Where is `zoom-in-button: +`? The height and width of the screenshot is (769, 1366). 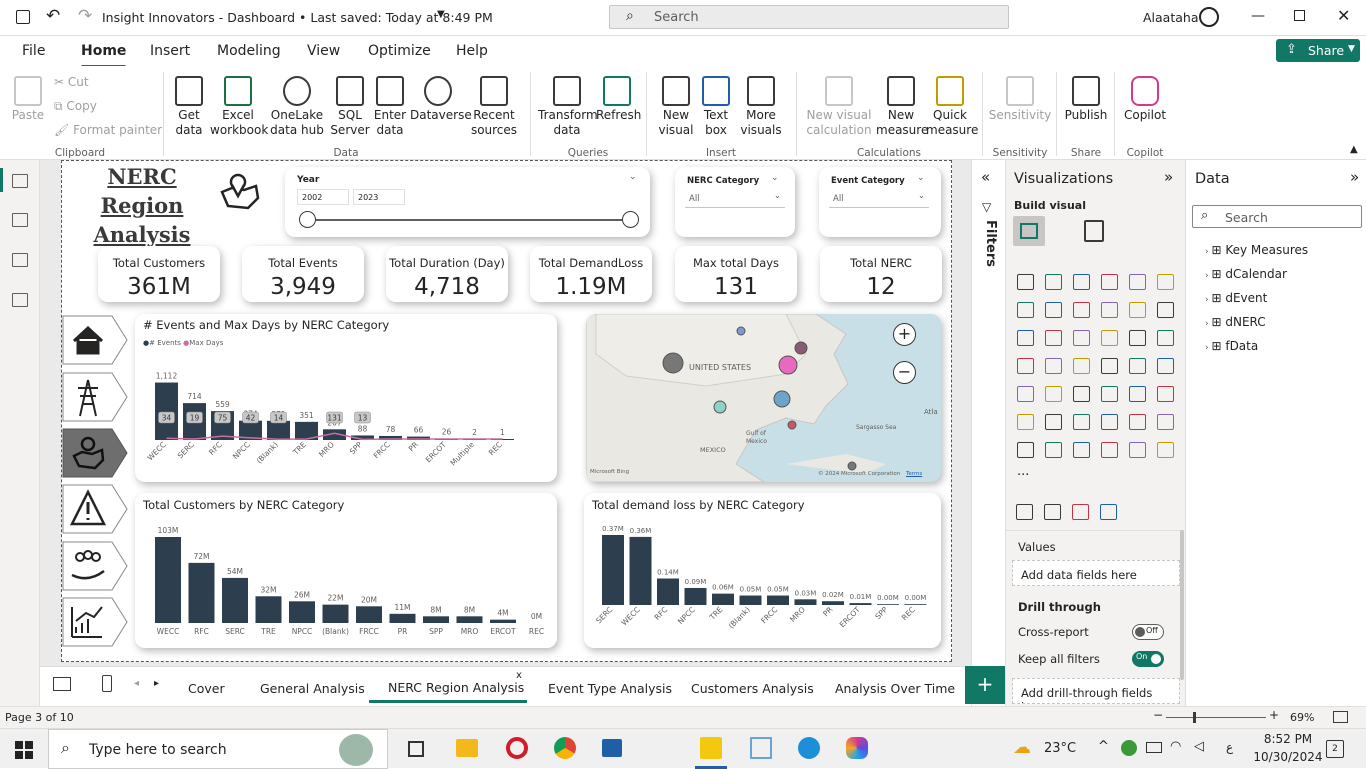
zoom-in-button: + is located at coordinates (904, 334).